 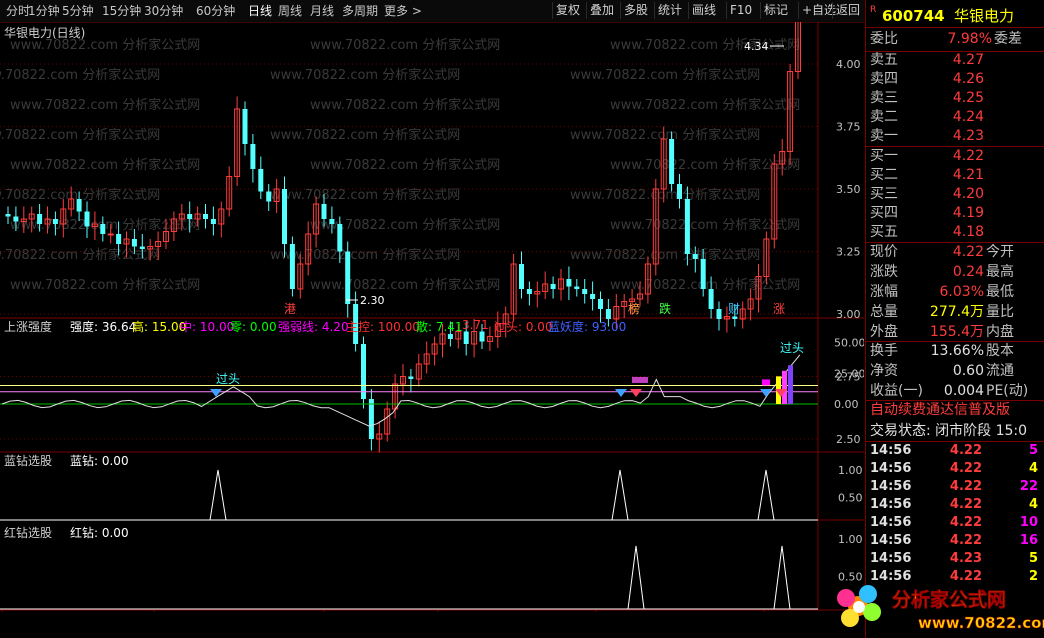 What do you see at coordinates (884, 60) in the screenshot?
I see `ask-label: 卖五` at bounding box center [884, 60].